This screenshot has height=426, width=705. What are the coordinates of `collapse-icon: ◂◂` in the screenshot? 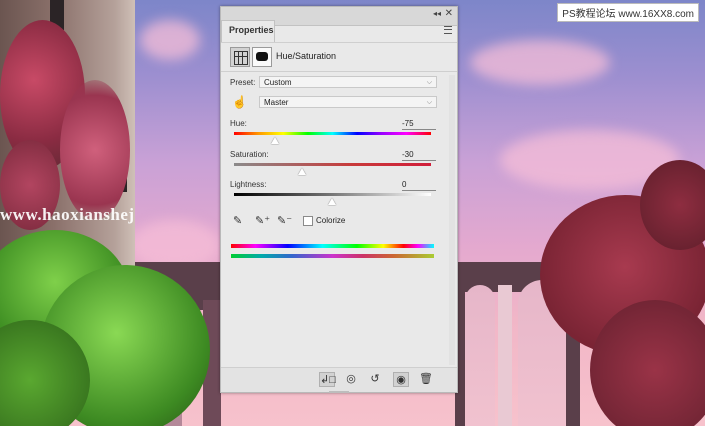 It's located at (437, 13).